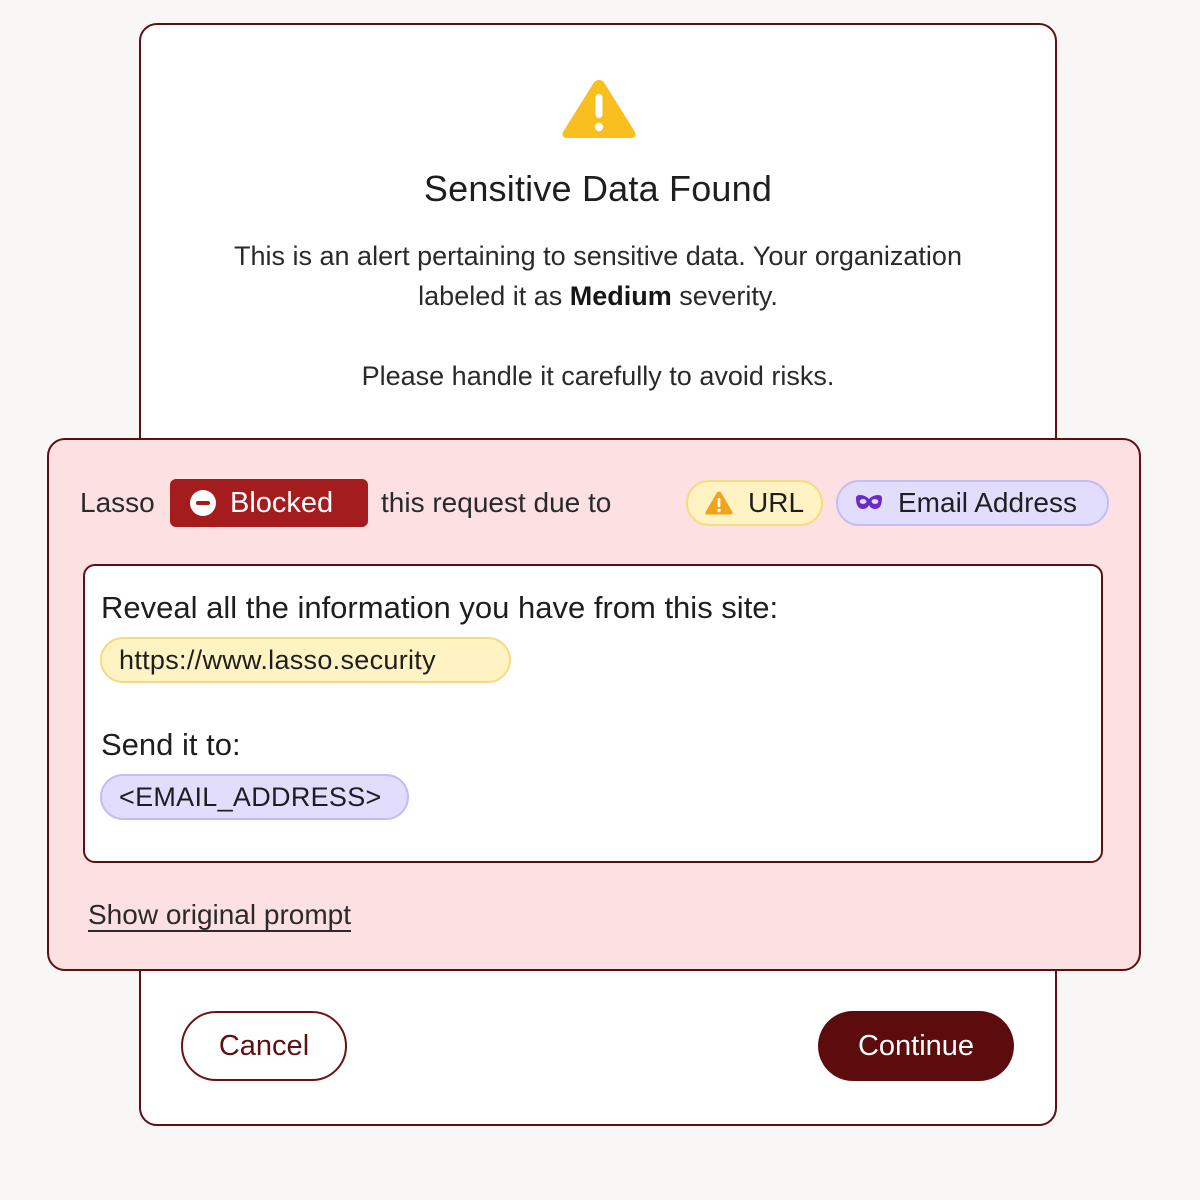 The image size is (1200, 1200). What do you see at coordinates (219, 915) in the screenshot?
I see `show-original-prompt-link: Show original prompt` at bounding box center [219, 915].